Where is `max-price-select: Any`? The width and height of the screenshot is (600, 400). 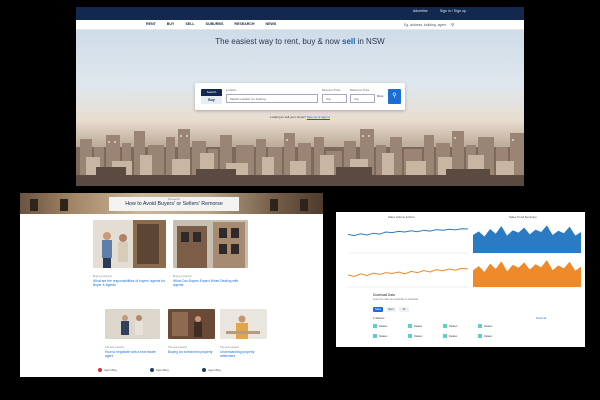 max-price-select: Any is located at coordinates (362, 98).